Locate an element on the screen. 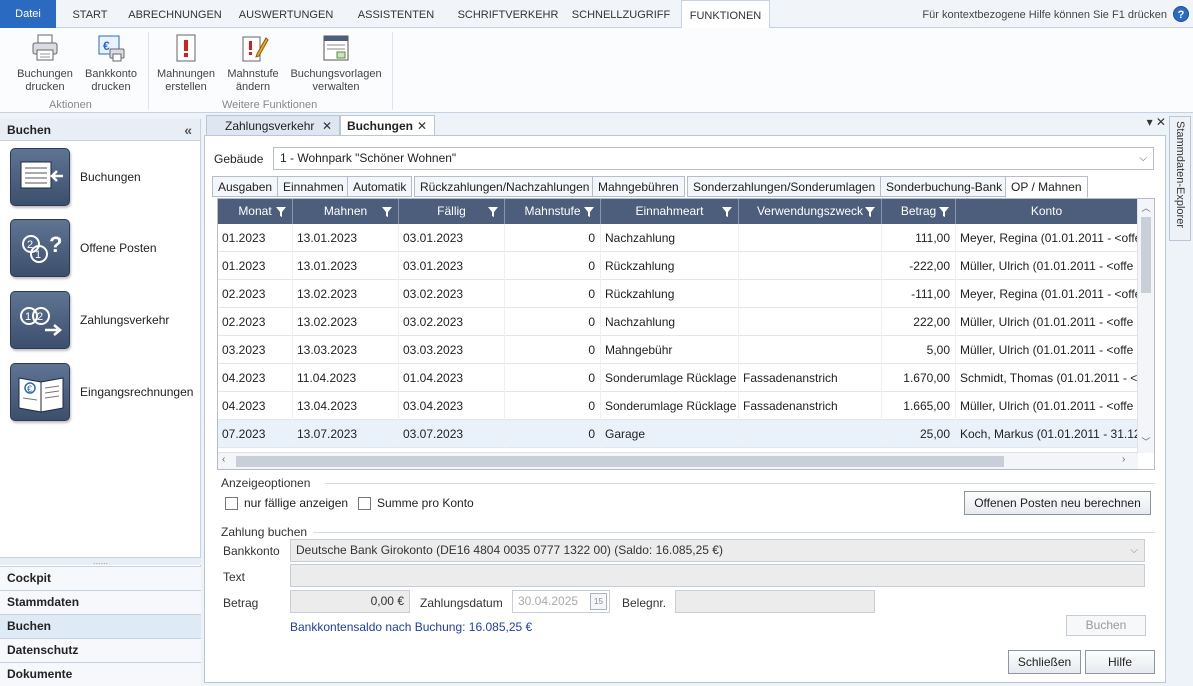 Image resolution: width=1193 pixels, height=686 pixels. vertical-scrollbar: ︿ ﹀ is located at coordinates (1145, 326).